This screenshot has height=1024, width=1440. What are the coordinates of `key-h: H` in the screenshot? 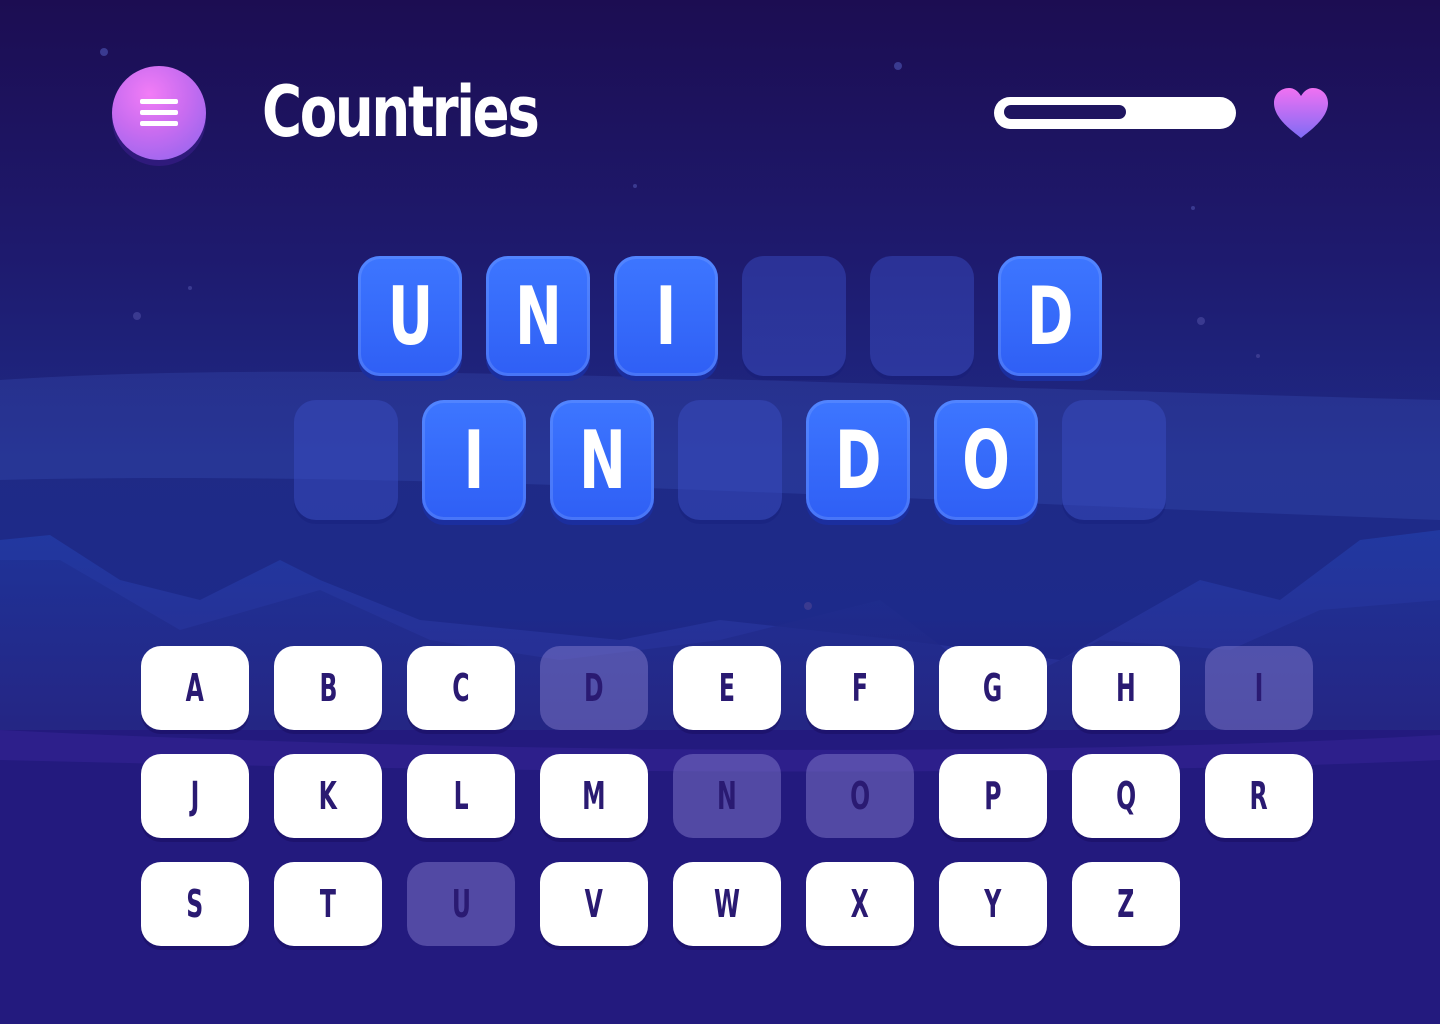 It's located at (1126, 688).